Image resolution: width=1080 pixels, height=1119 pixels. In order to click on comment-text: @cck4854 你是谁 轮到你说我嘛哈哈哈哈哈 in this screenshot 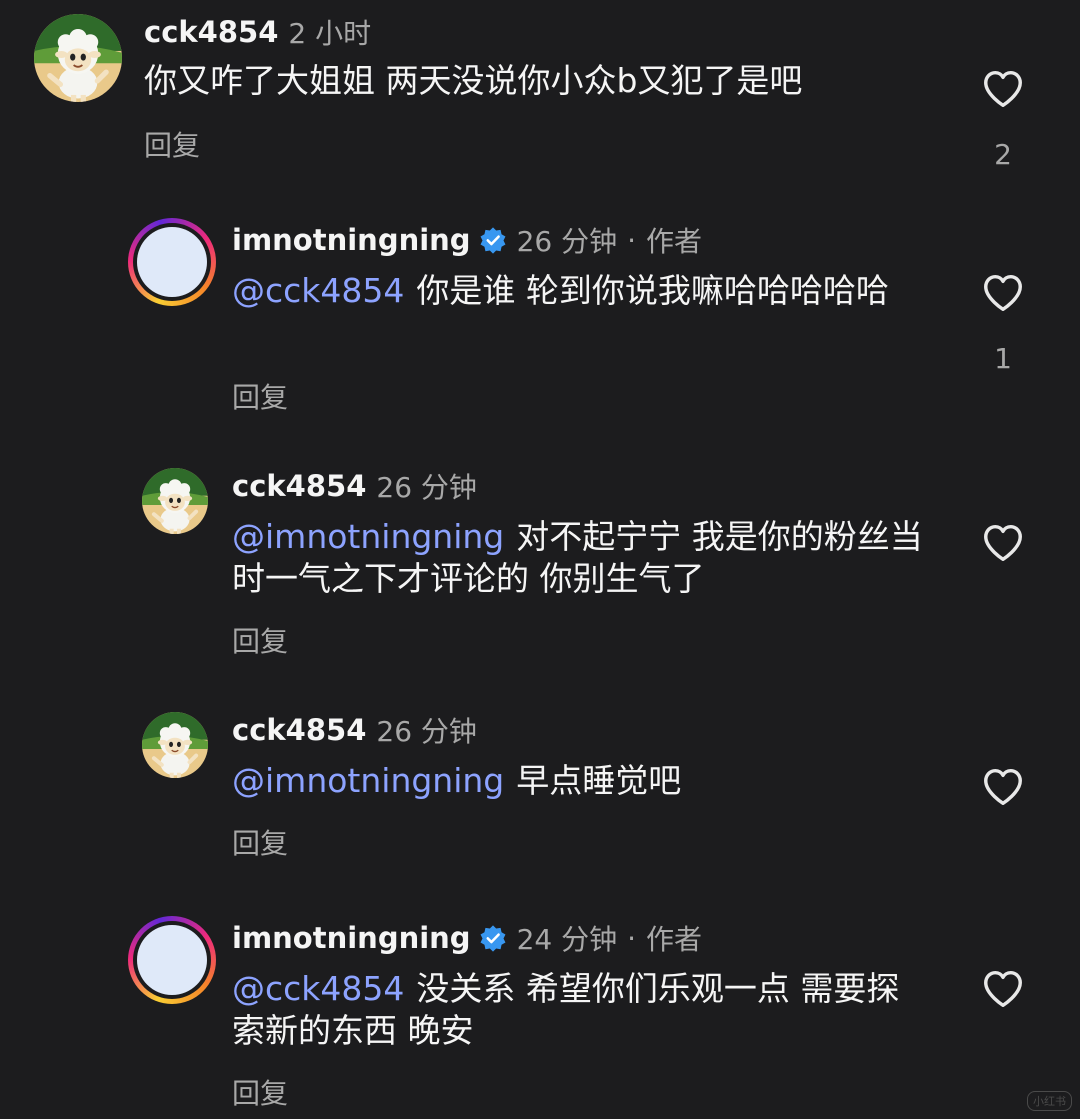, I will do `click(577, 291)`.